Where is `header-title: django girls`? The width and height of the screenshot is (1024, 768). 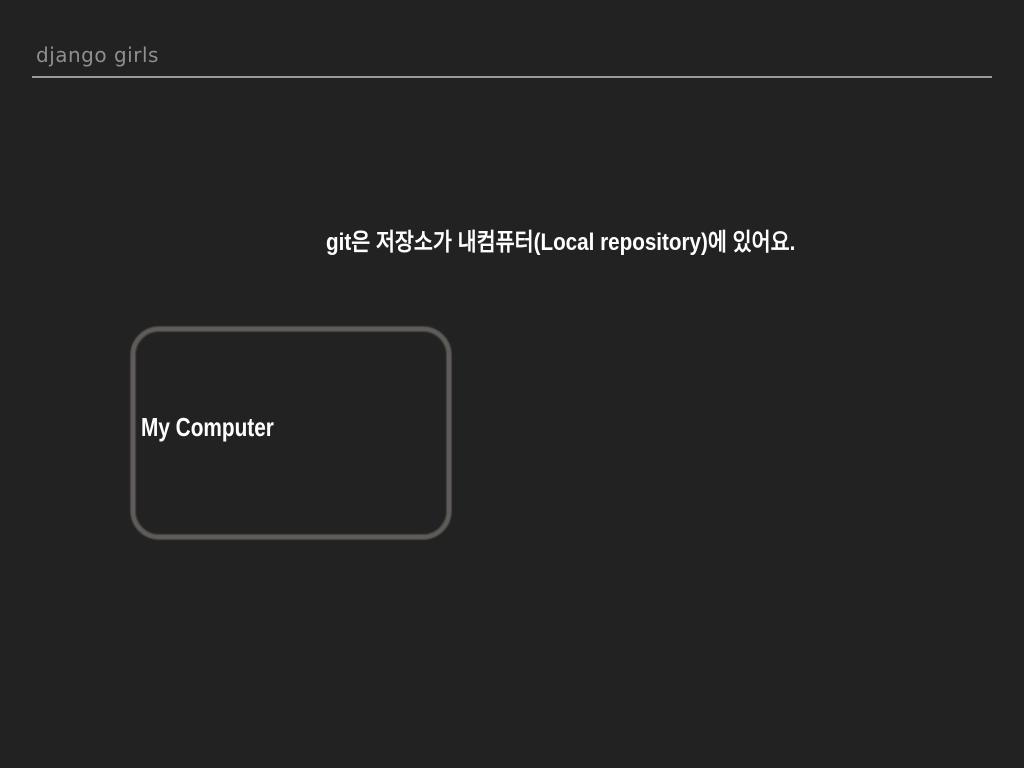 header-title: django girls is located at coordinates (97, 55).